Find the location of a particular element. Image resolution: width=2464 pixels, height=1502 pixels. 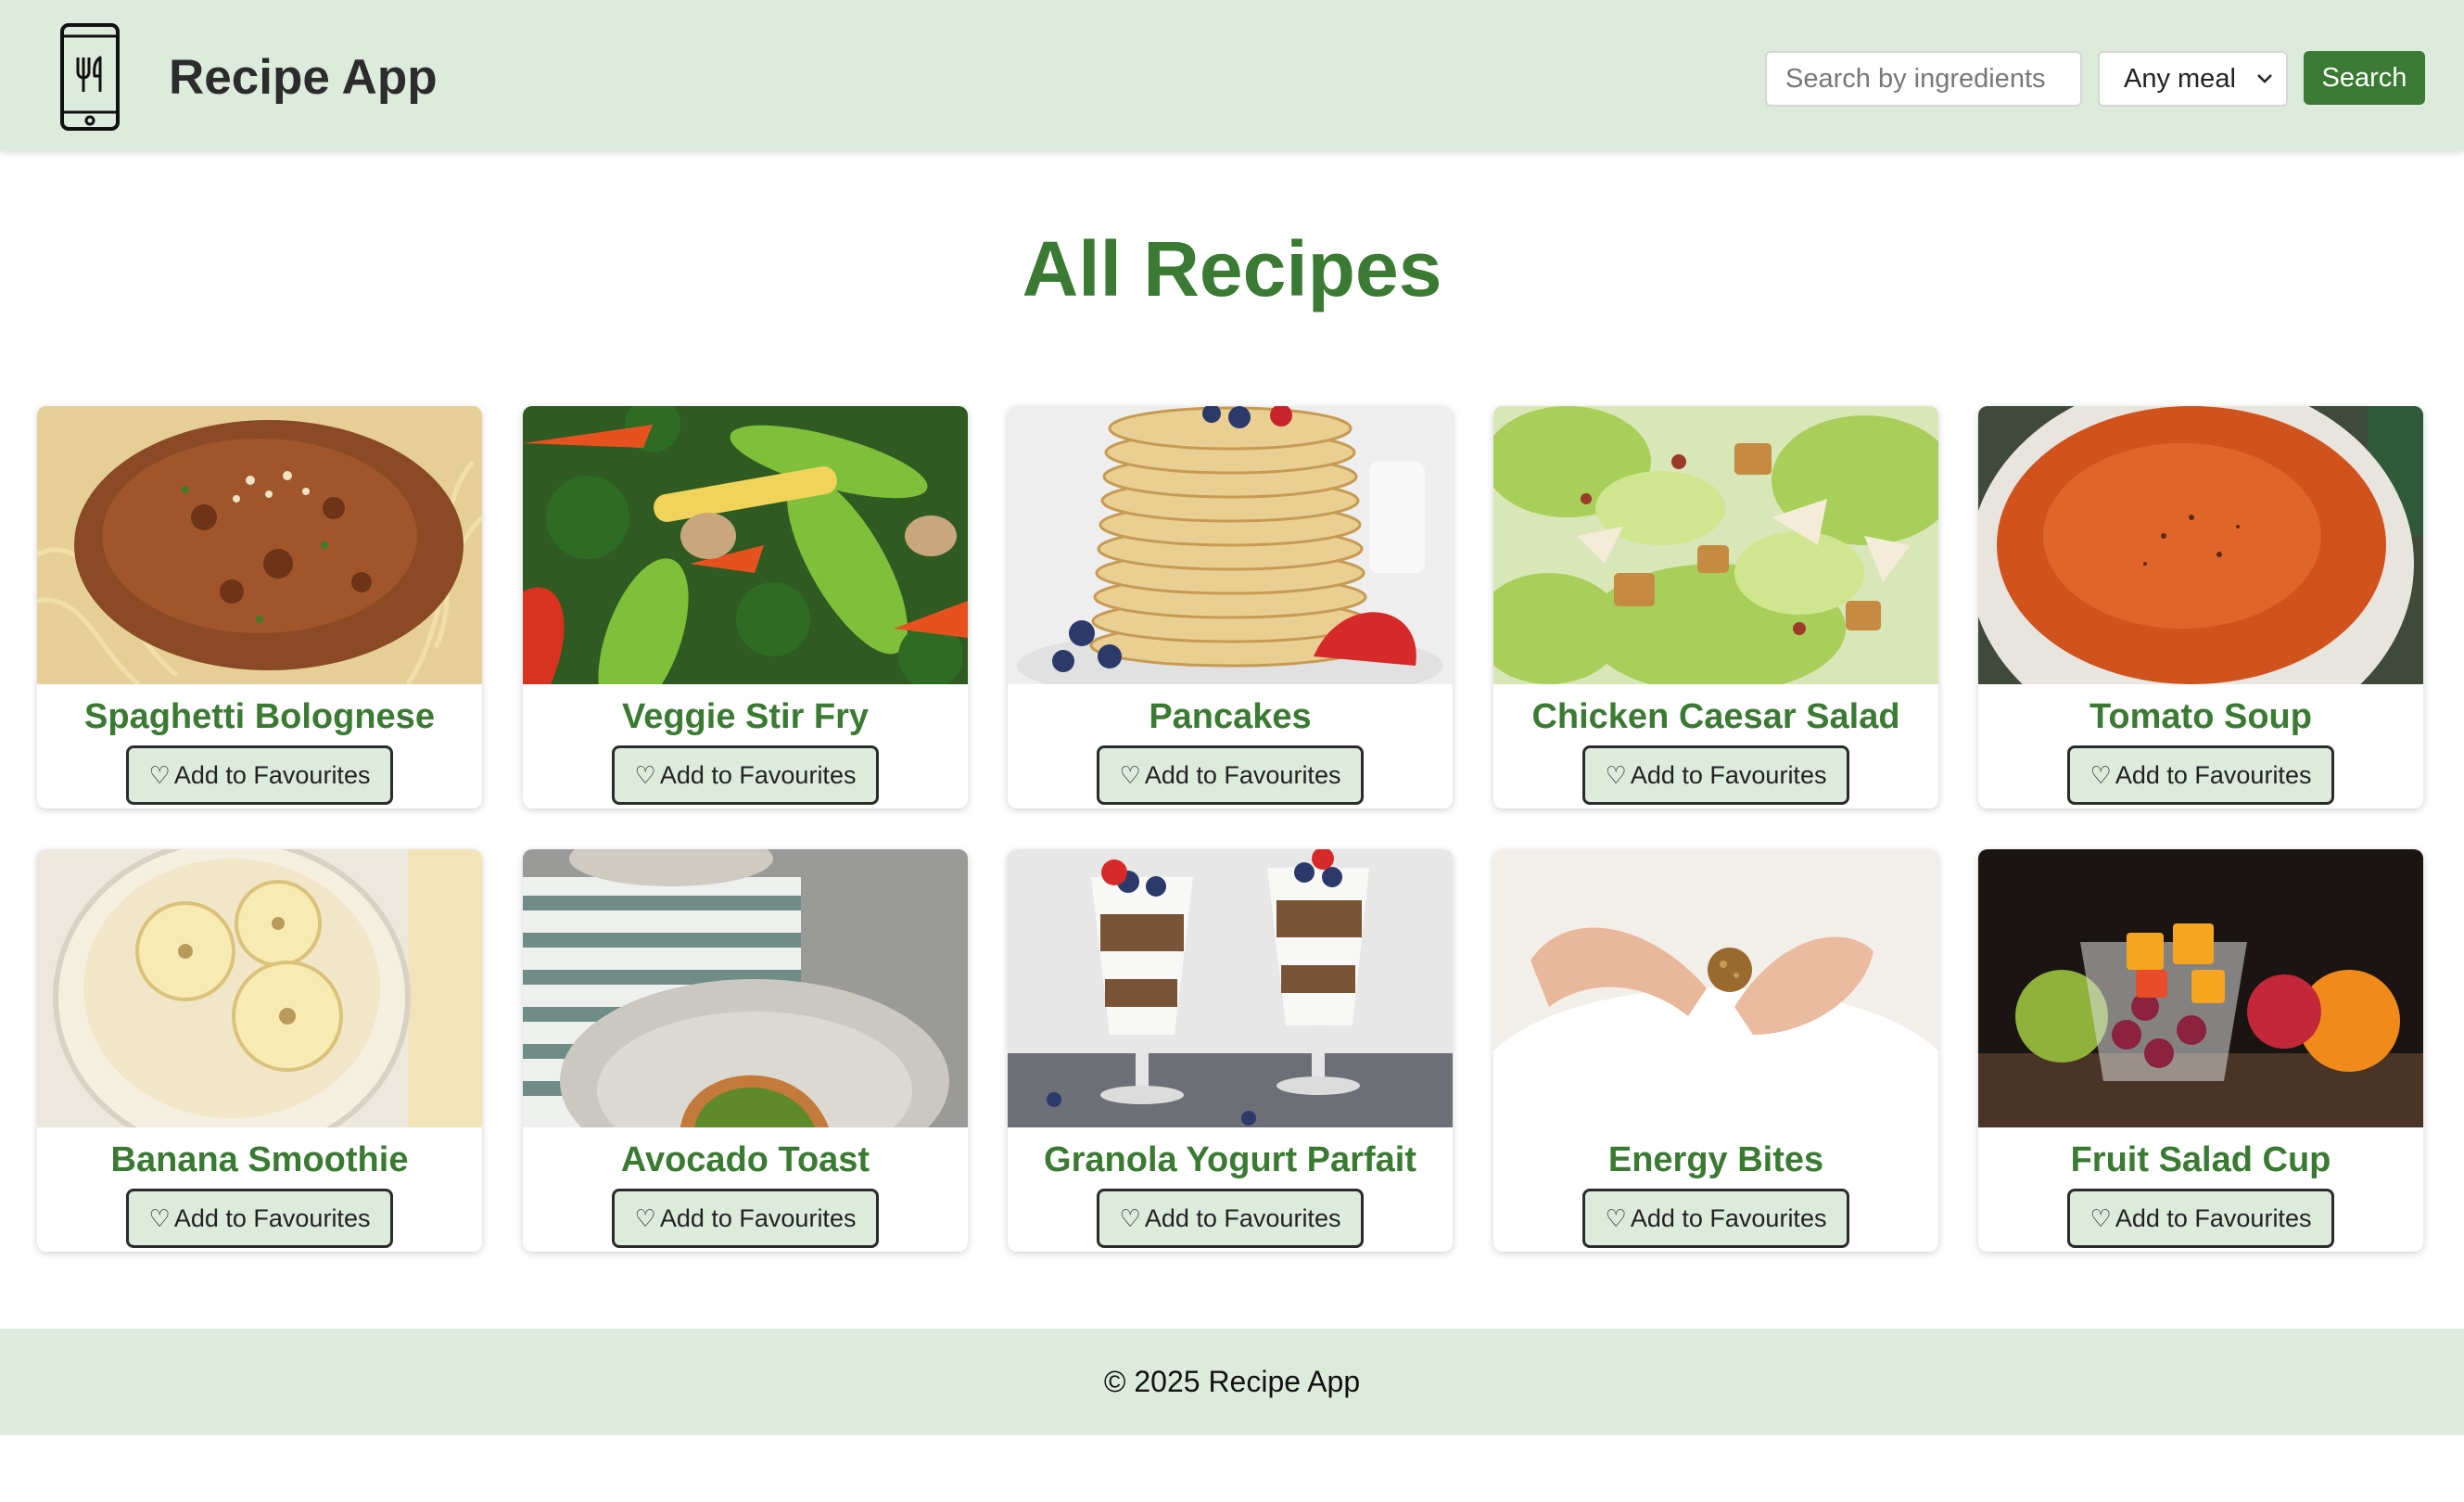

recipe-card: Banana Smoothie ♡ Add to Favourites is located at coordinates (259, 1050).